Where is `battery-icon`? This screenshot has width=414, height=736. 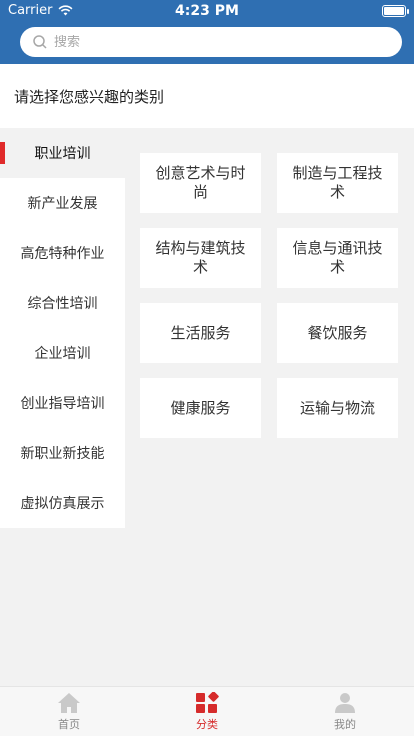 battery-icon is located at coordinates (395, 11).